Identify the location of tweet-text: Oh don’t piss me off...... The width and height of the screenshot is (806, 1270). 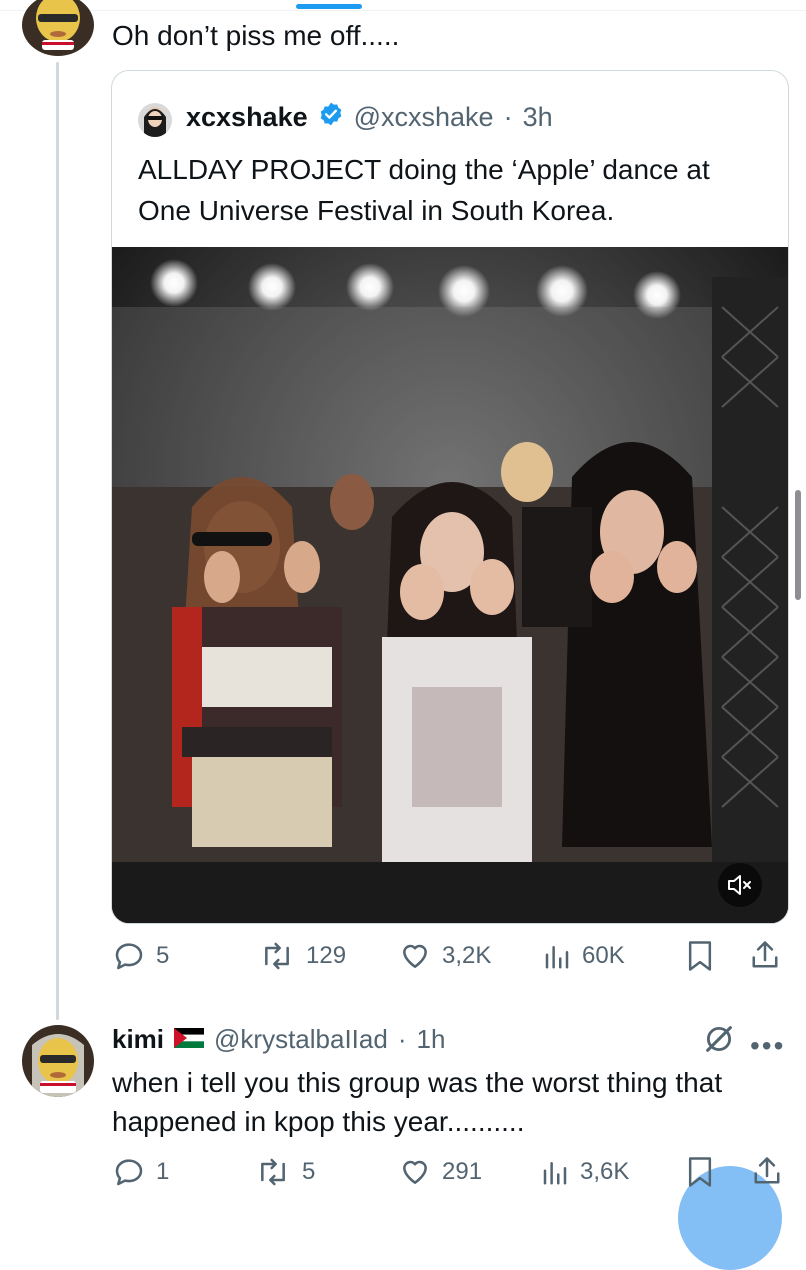
(256, 35).